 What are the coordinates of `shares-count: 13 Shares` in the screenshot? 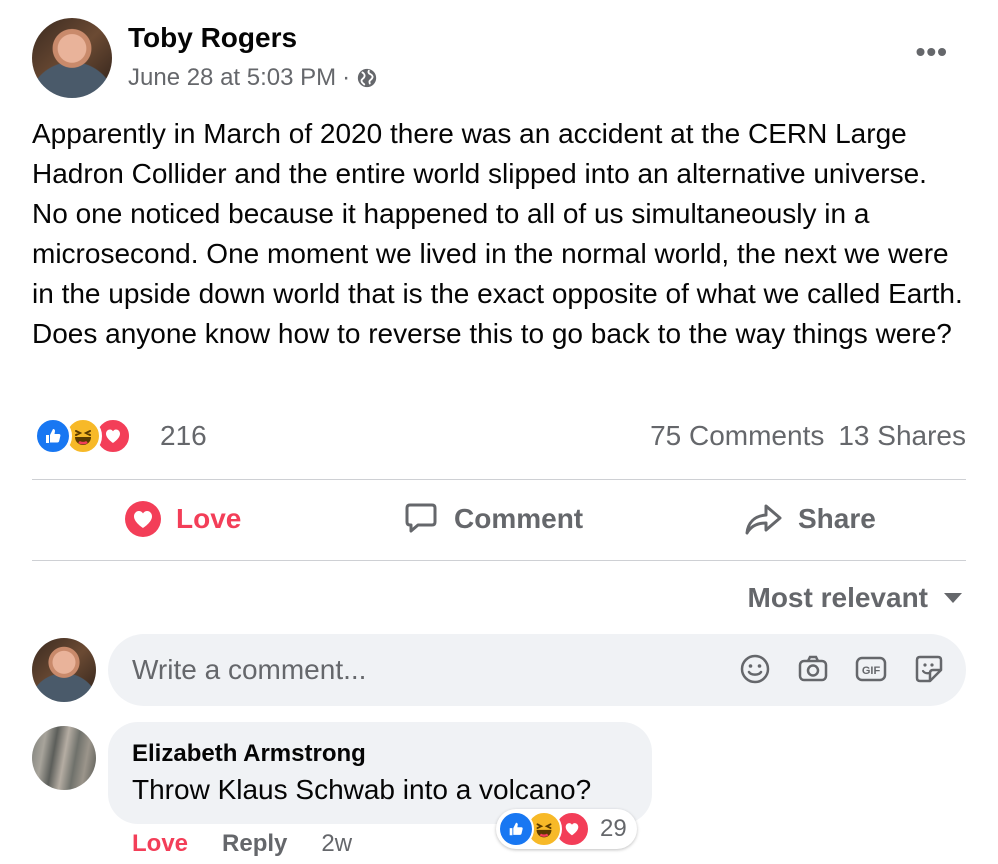 It's located at (902, 436).